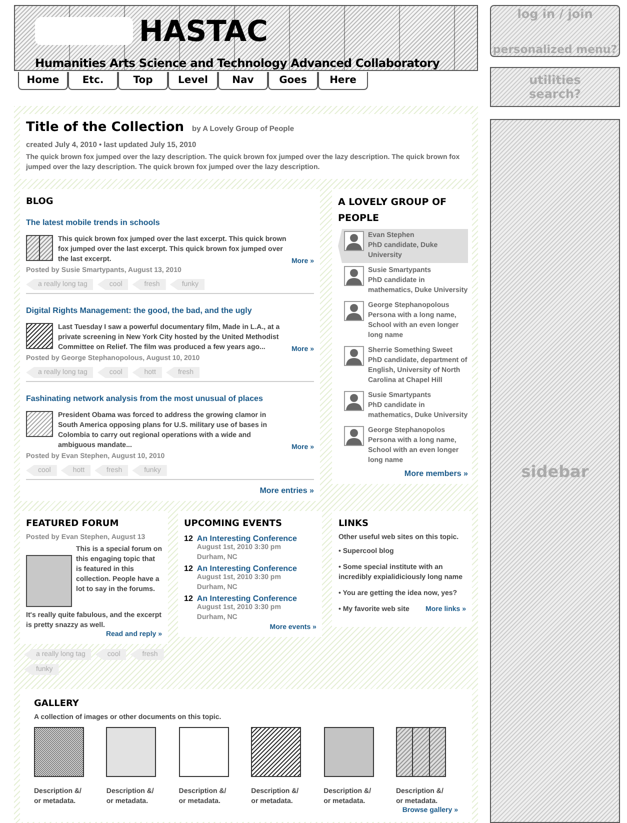 This screenshot has width=627, height=823. What do you see at coordinates (57, 704) in the screenshot?
I see `section-heading: GALLERY` at bounding box center [57, 704].